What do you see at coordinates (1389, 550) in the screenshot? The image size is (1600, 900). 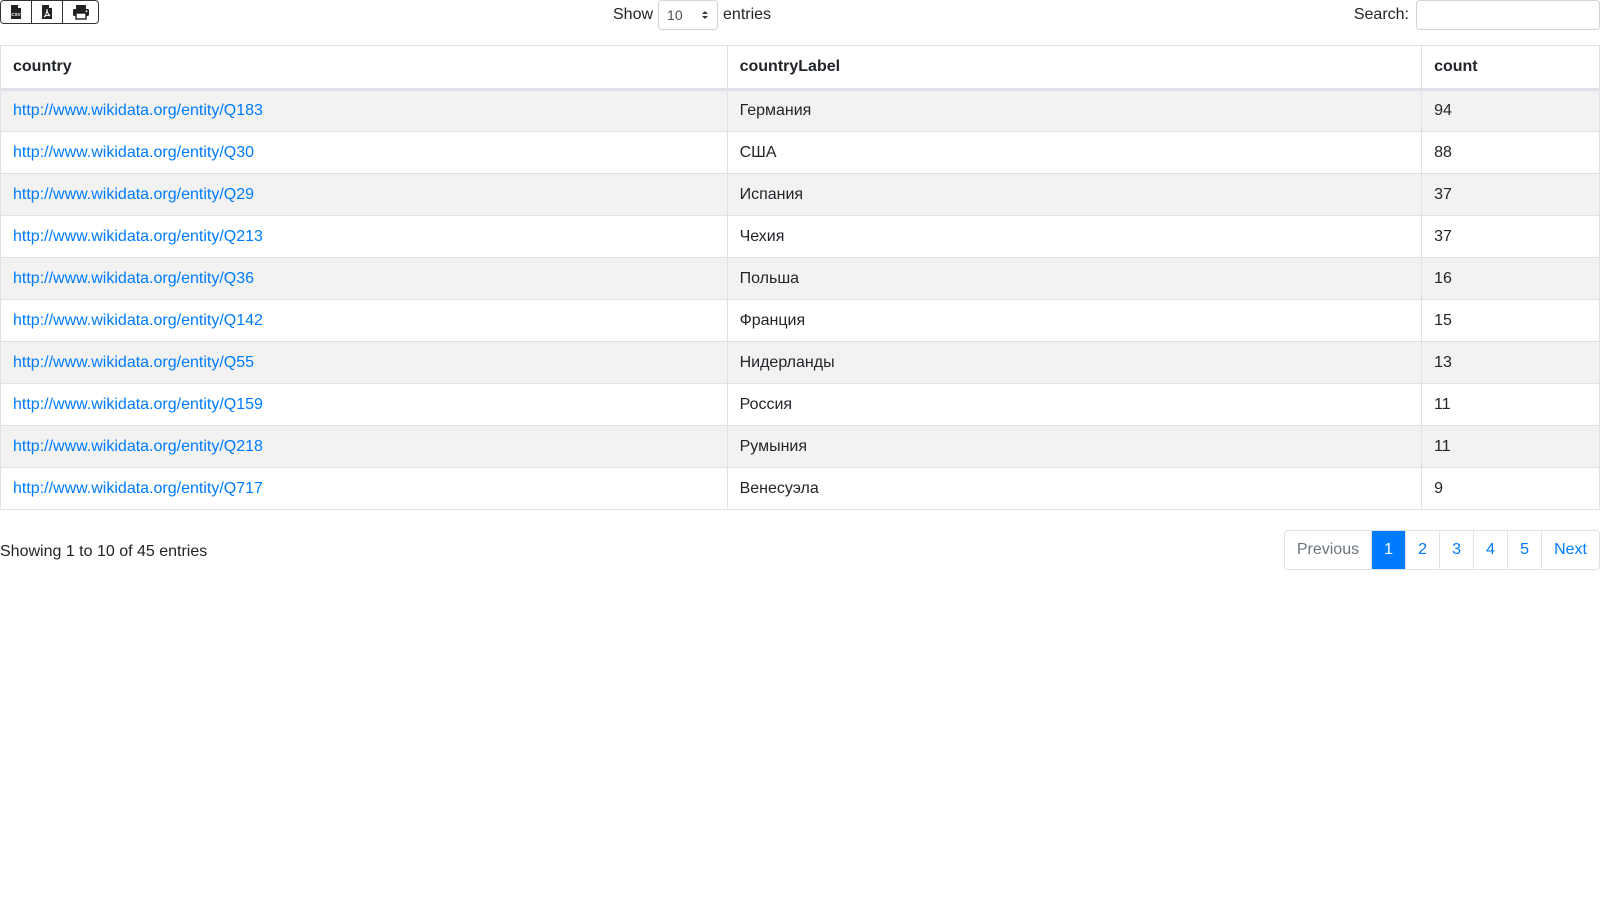 I see `page-button-1: 1` at bounding box center [1389, 550].